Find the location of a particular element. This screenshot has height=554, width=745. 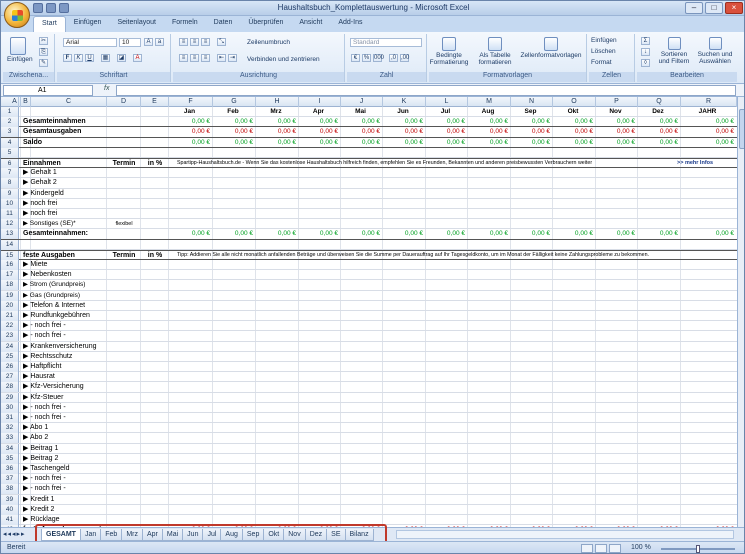

month-header: Mrz is located at coordinates (277, 112).